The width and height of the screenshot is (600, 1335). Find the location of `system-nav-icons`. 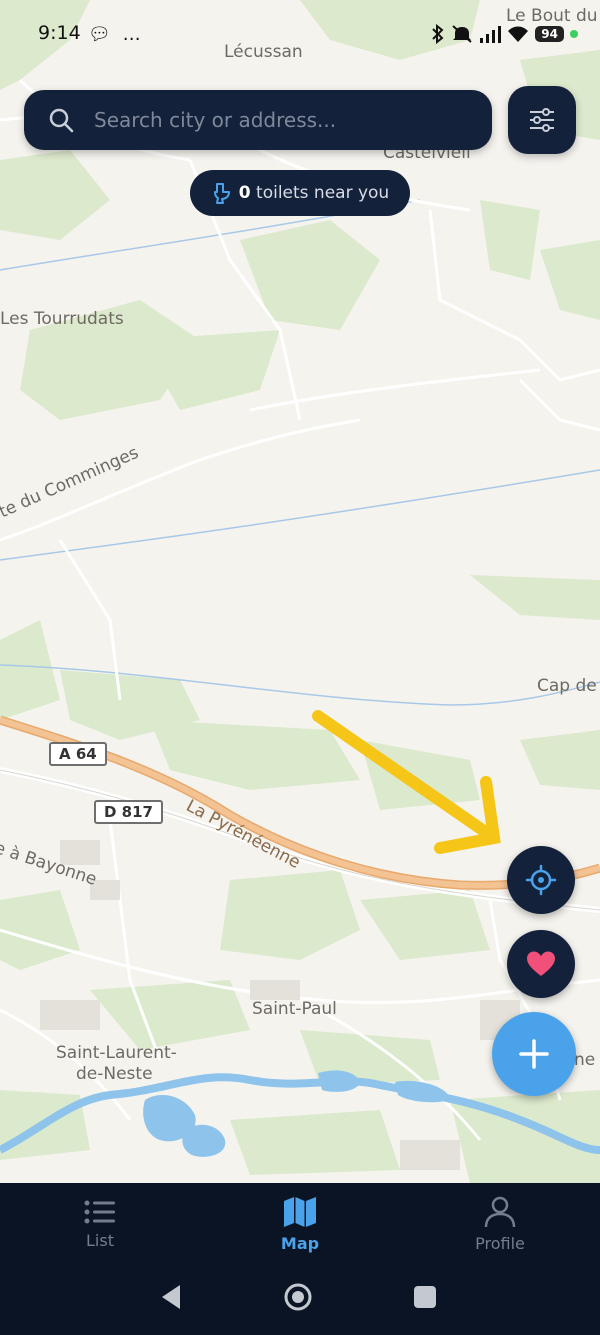

system-nav-icons is located at coordinates (299, 1297).